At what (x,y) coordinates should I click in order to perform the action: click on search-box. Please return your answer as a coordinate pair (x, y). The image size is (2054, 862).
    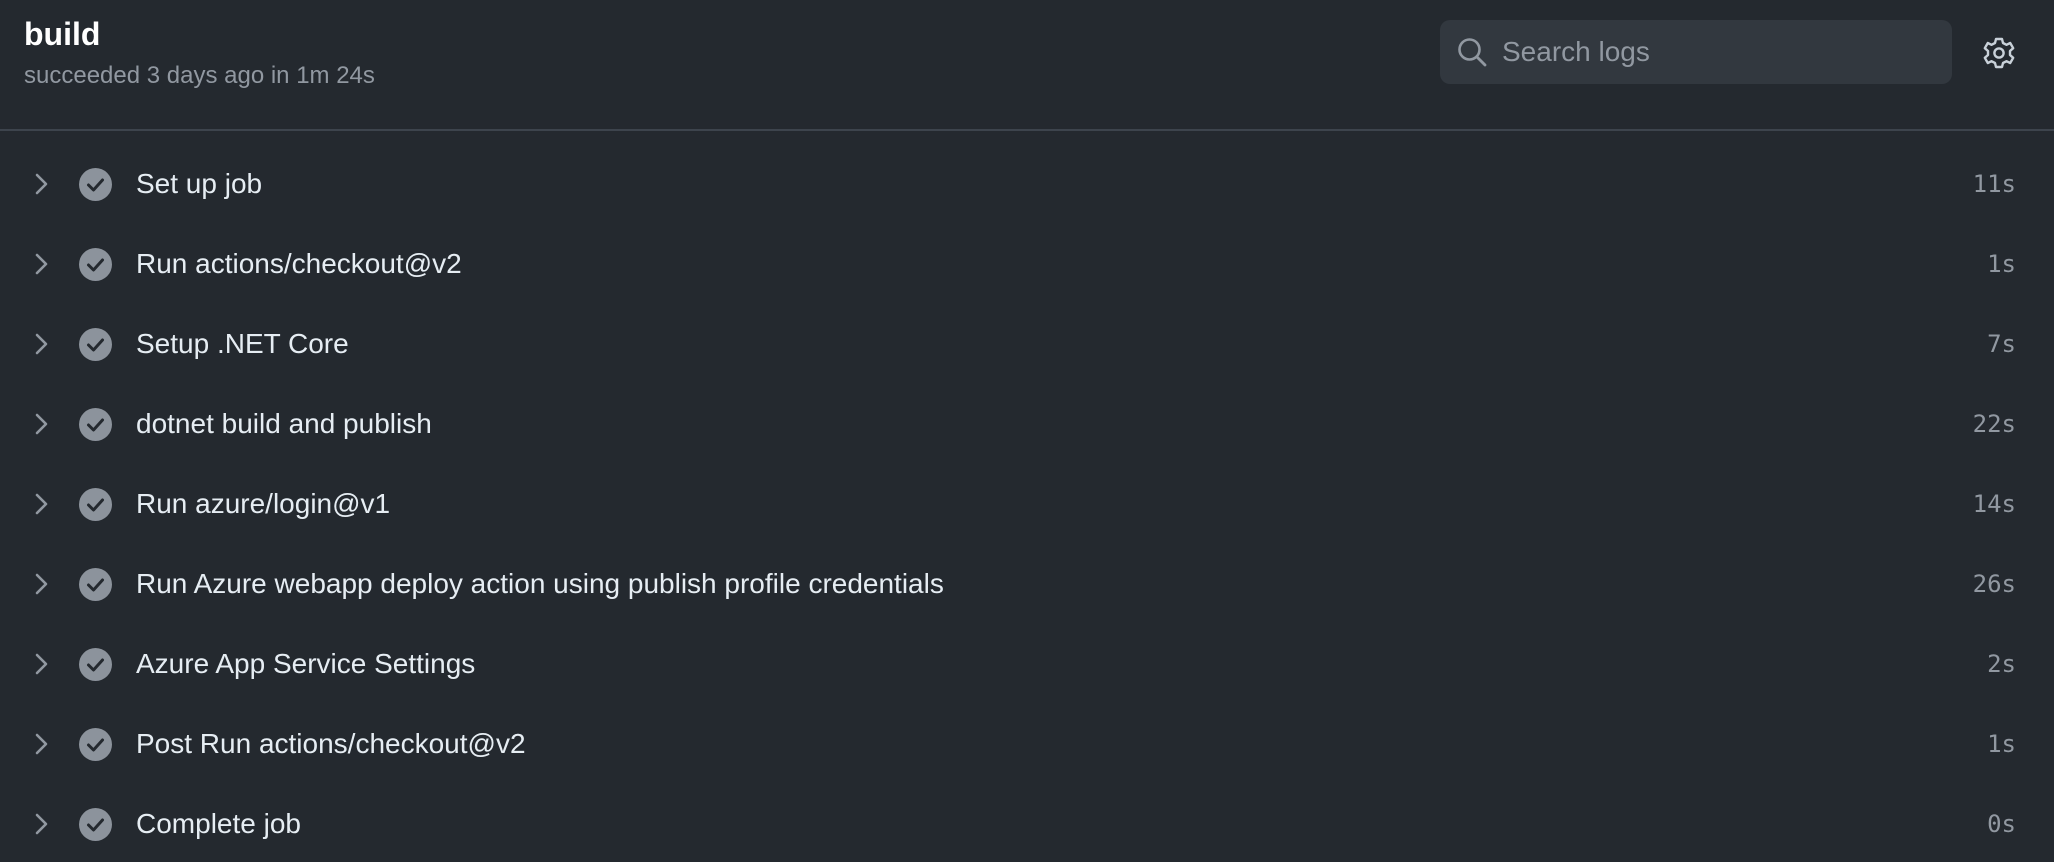
    Looking at the image, I should click on (1696, 52).